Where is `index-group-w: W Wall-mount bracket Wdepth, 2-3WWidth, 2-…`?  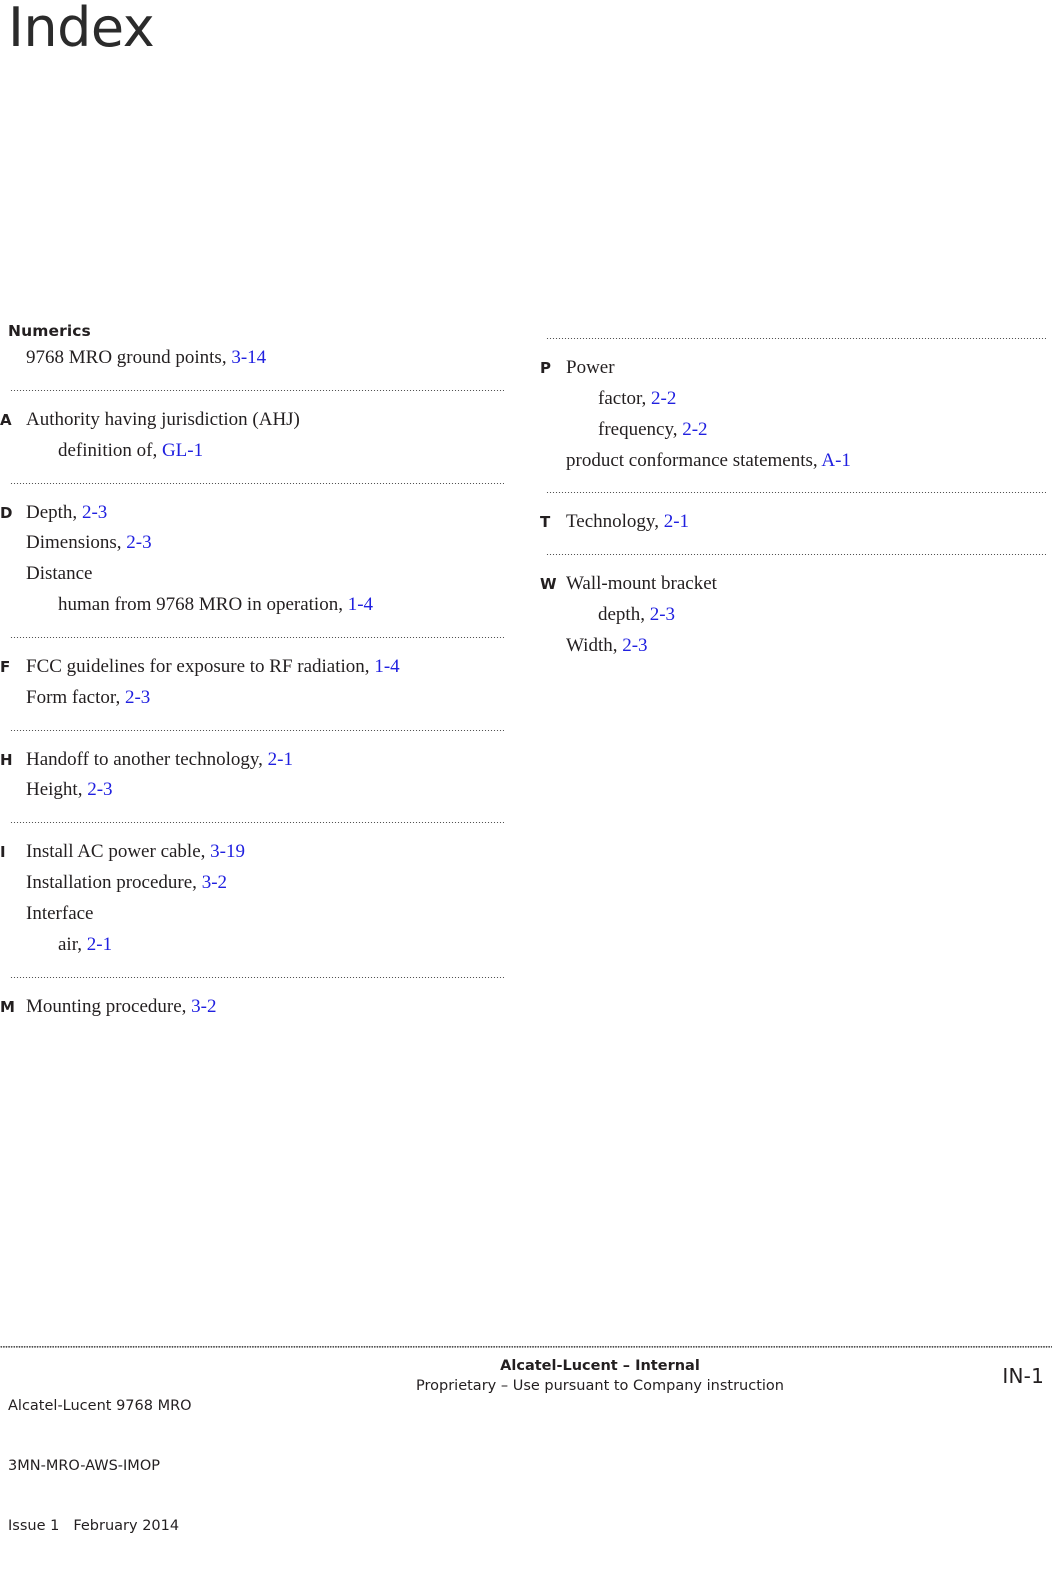
index-group-w: W Wall-mount bracket Wdepth, 2-3WWidth, 2-… is located at coordinates (795, 615).